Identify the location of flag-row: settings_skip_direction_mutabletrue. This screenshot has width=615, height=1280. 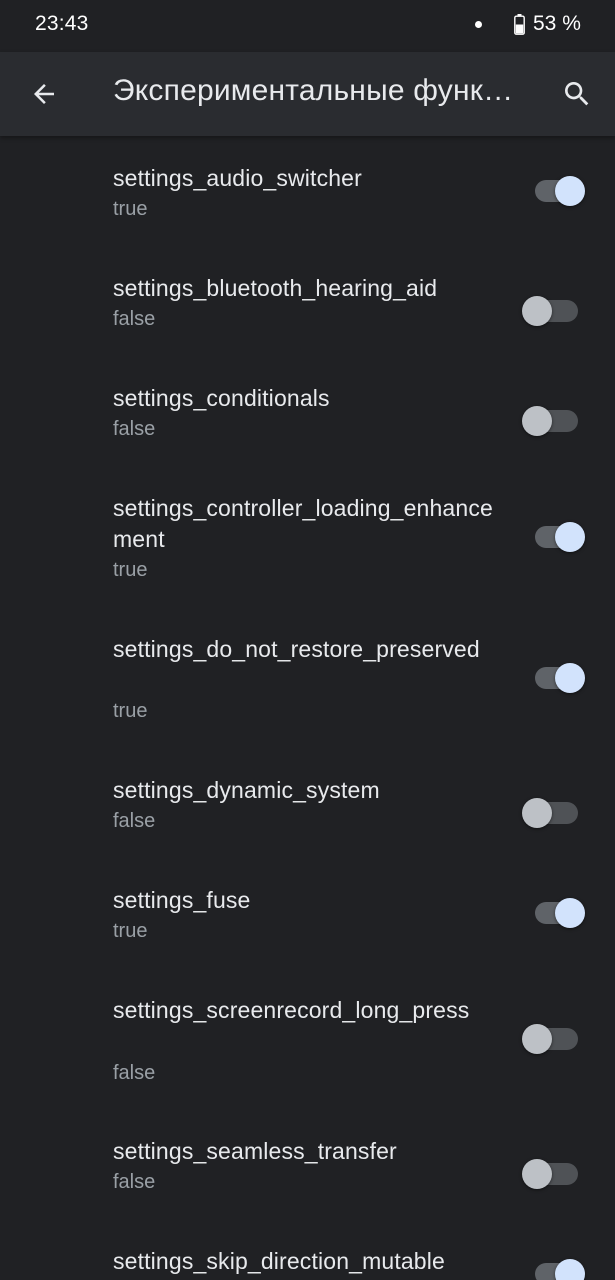
(307, 1249).